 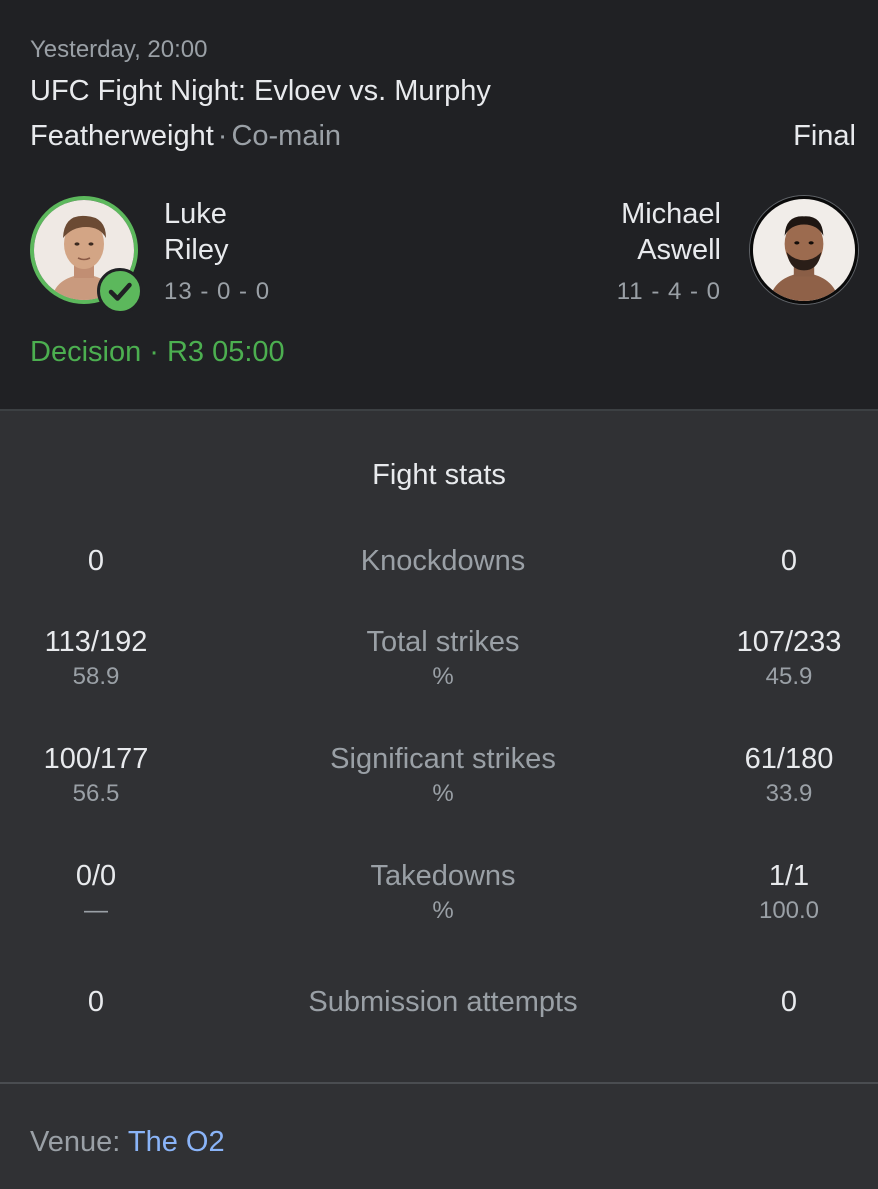 I want to click on fighter-left-first-name: Luke, so click(x=195, y=214).